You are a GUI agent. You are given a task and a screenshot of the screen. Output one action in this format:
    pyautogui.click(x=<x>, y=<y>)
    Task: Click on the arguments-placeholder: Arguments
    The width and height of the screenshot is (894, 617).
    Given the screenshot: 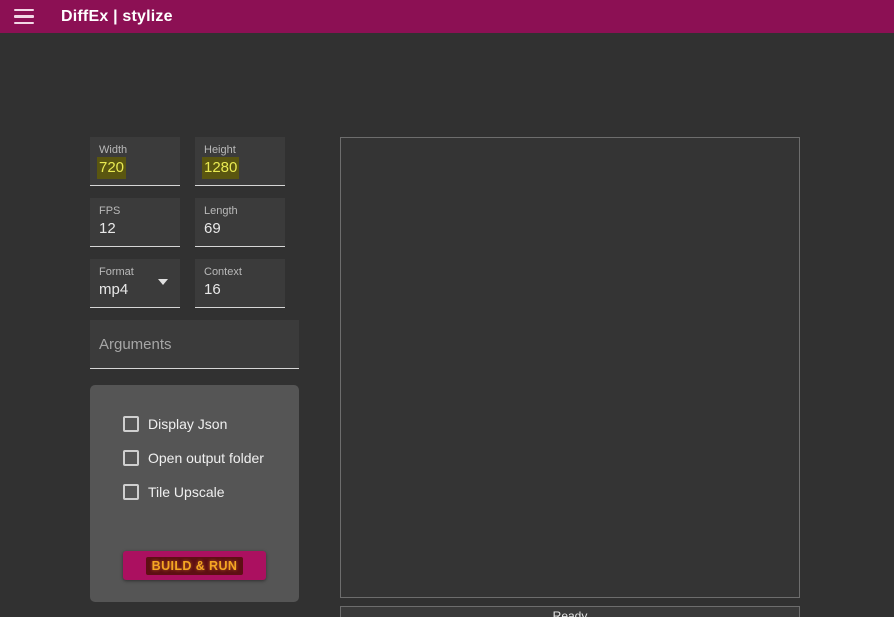 What is the action you would take?
    pyautogui.click(x=135, y=344)
    